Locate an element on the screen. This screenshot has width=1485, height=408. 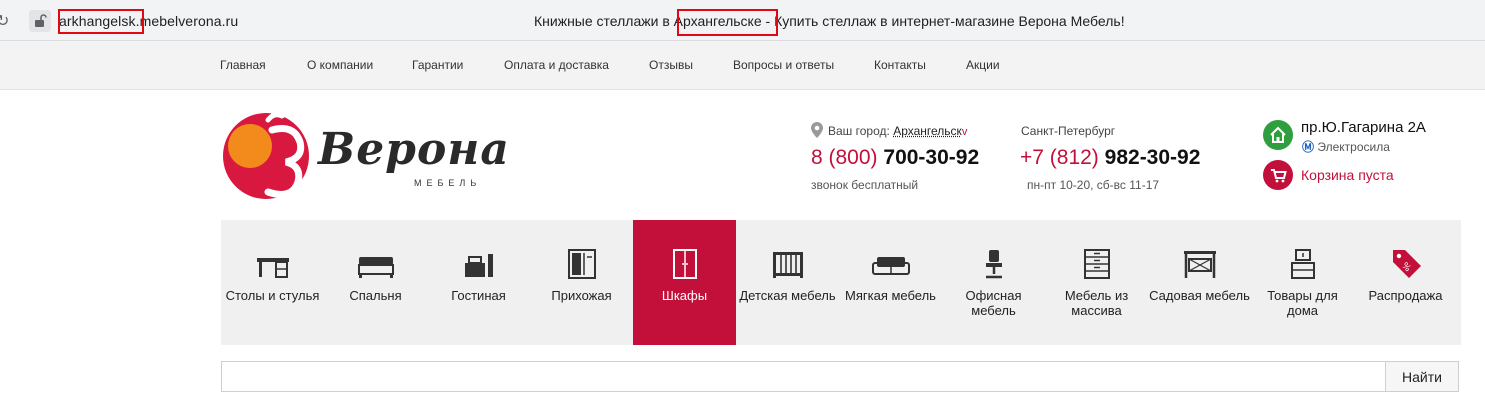
phone-free-code: 8 (800) is located at coordinates (844, 157).